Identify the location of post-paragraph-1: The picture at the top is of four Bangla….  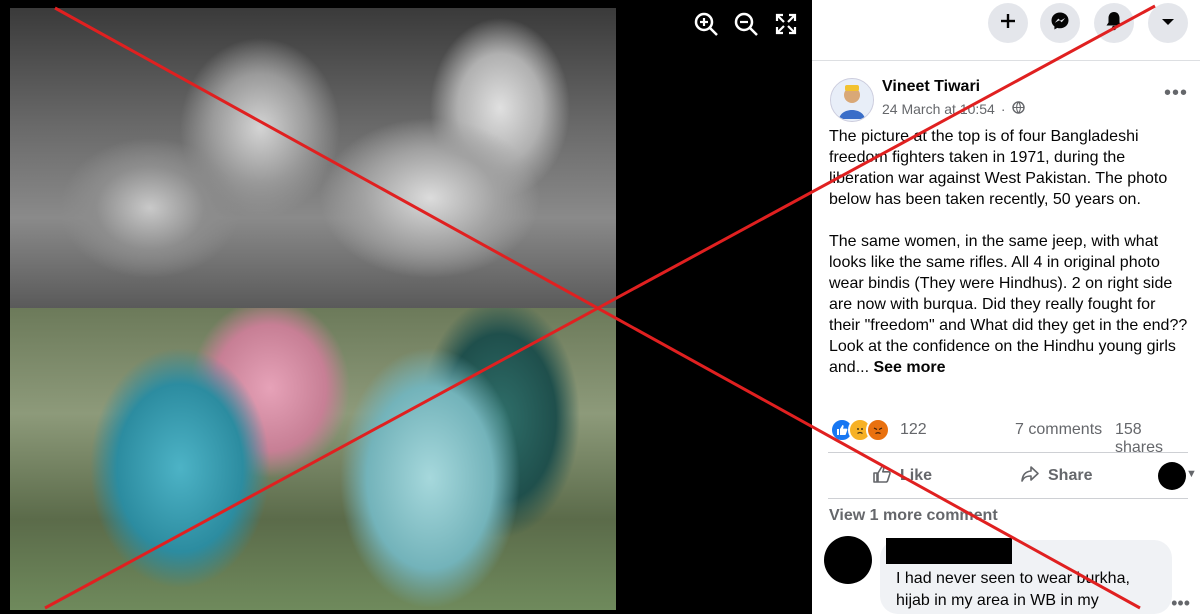
(998, 168).